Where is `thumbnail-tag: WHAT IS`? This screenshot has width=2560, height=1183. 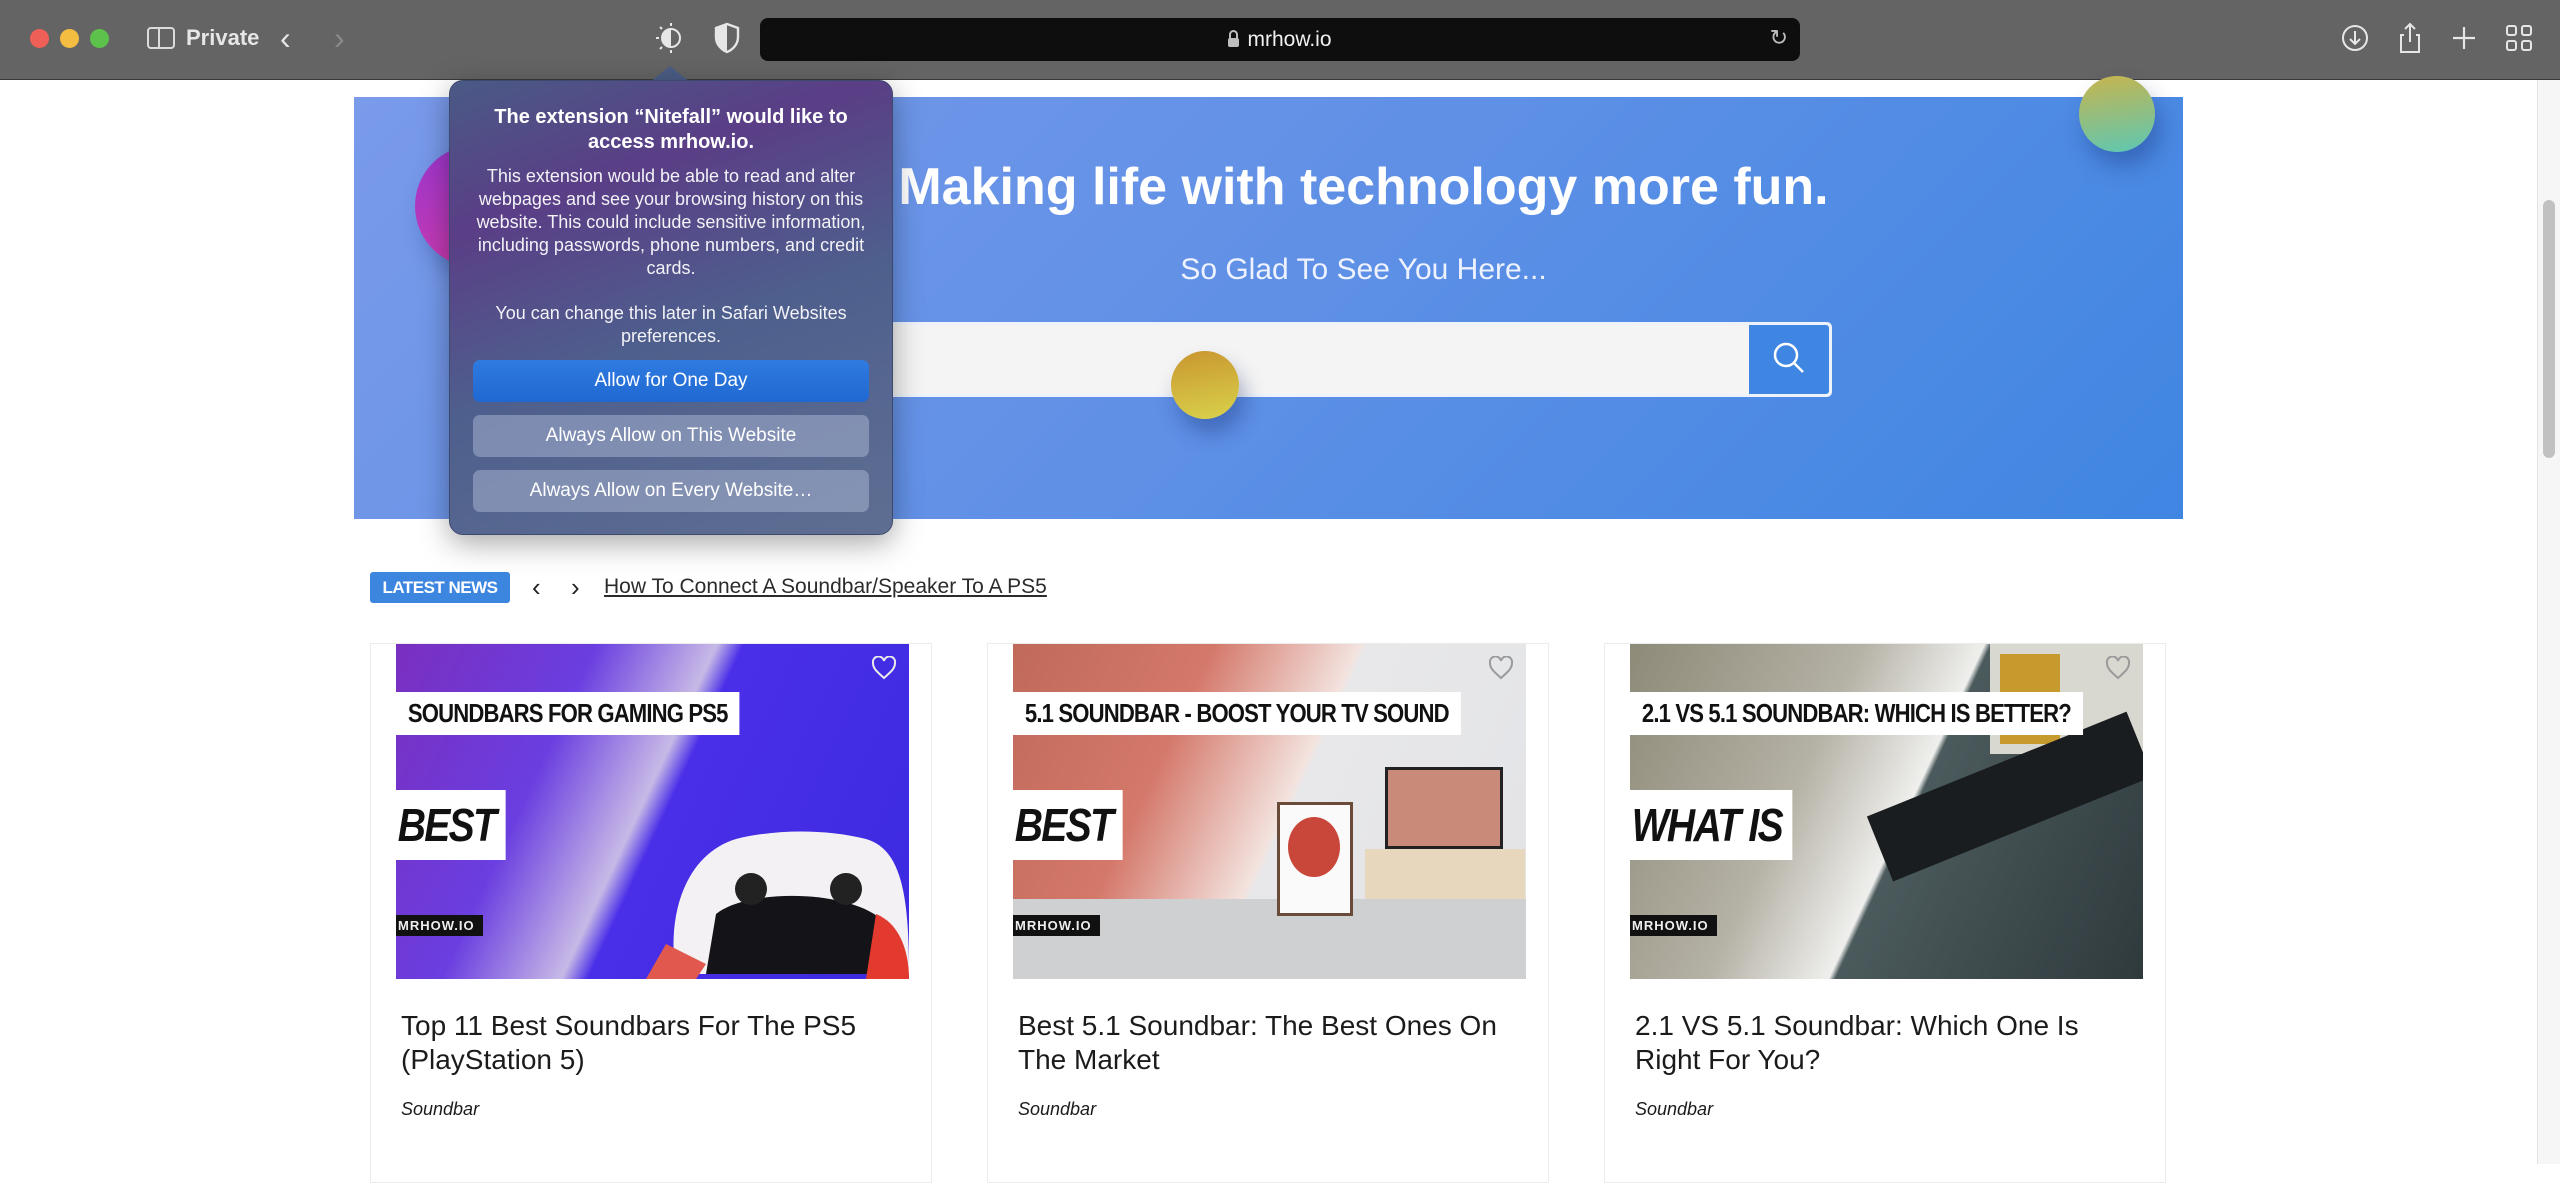 thumbnail-tag: WHAT IS is located at coordinates (1711, 825).